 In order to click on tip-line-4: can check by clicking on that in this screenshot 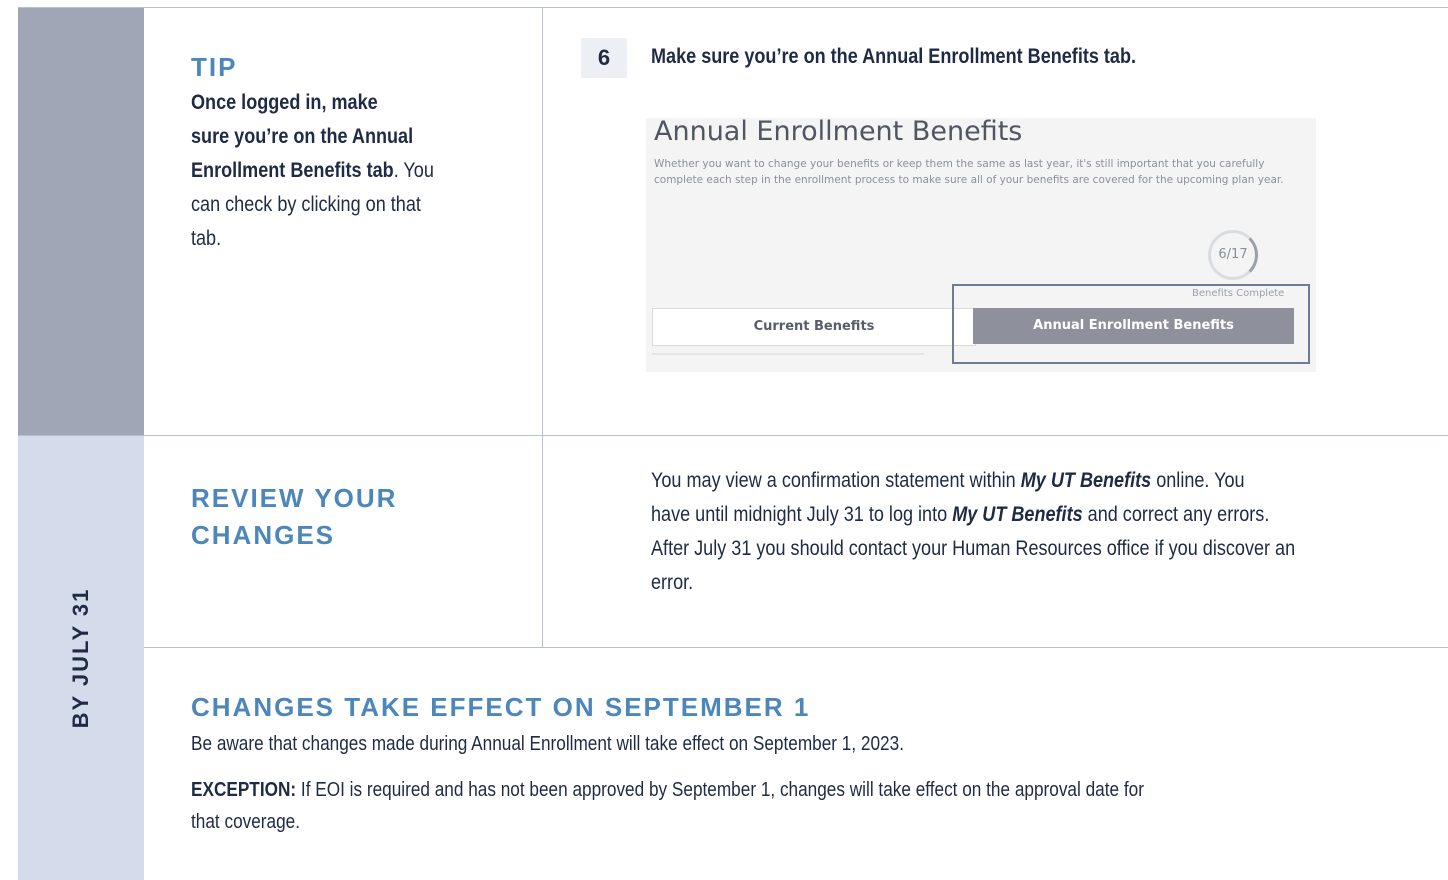, I will do `click(306, 204)`.